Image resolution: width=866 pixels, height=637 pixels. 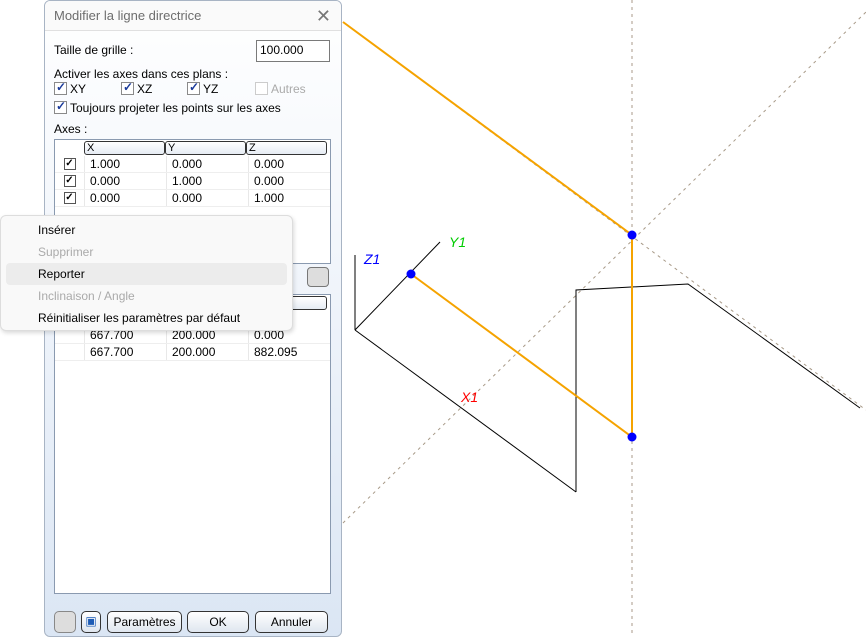 I want to click on menu-item-report: Reporter, so click(x=146, y=274).